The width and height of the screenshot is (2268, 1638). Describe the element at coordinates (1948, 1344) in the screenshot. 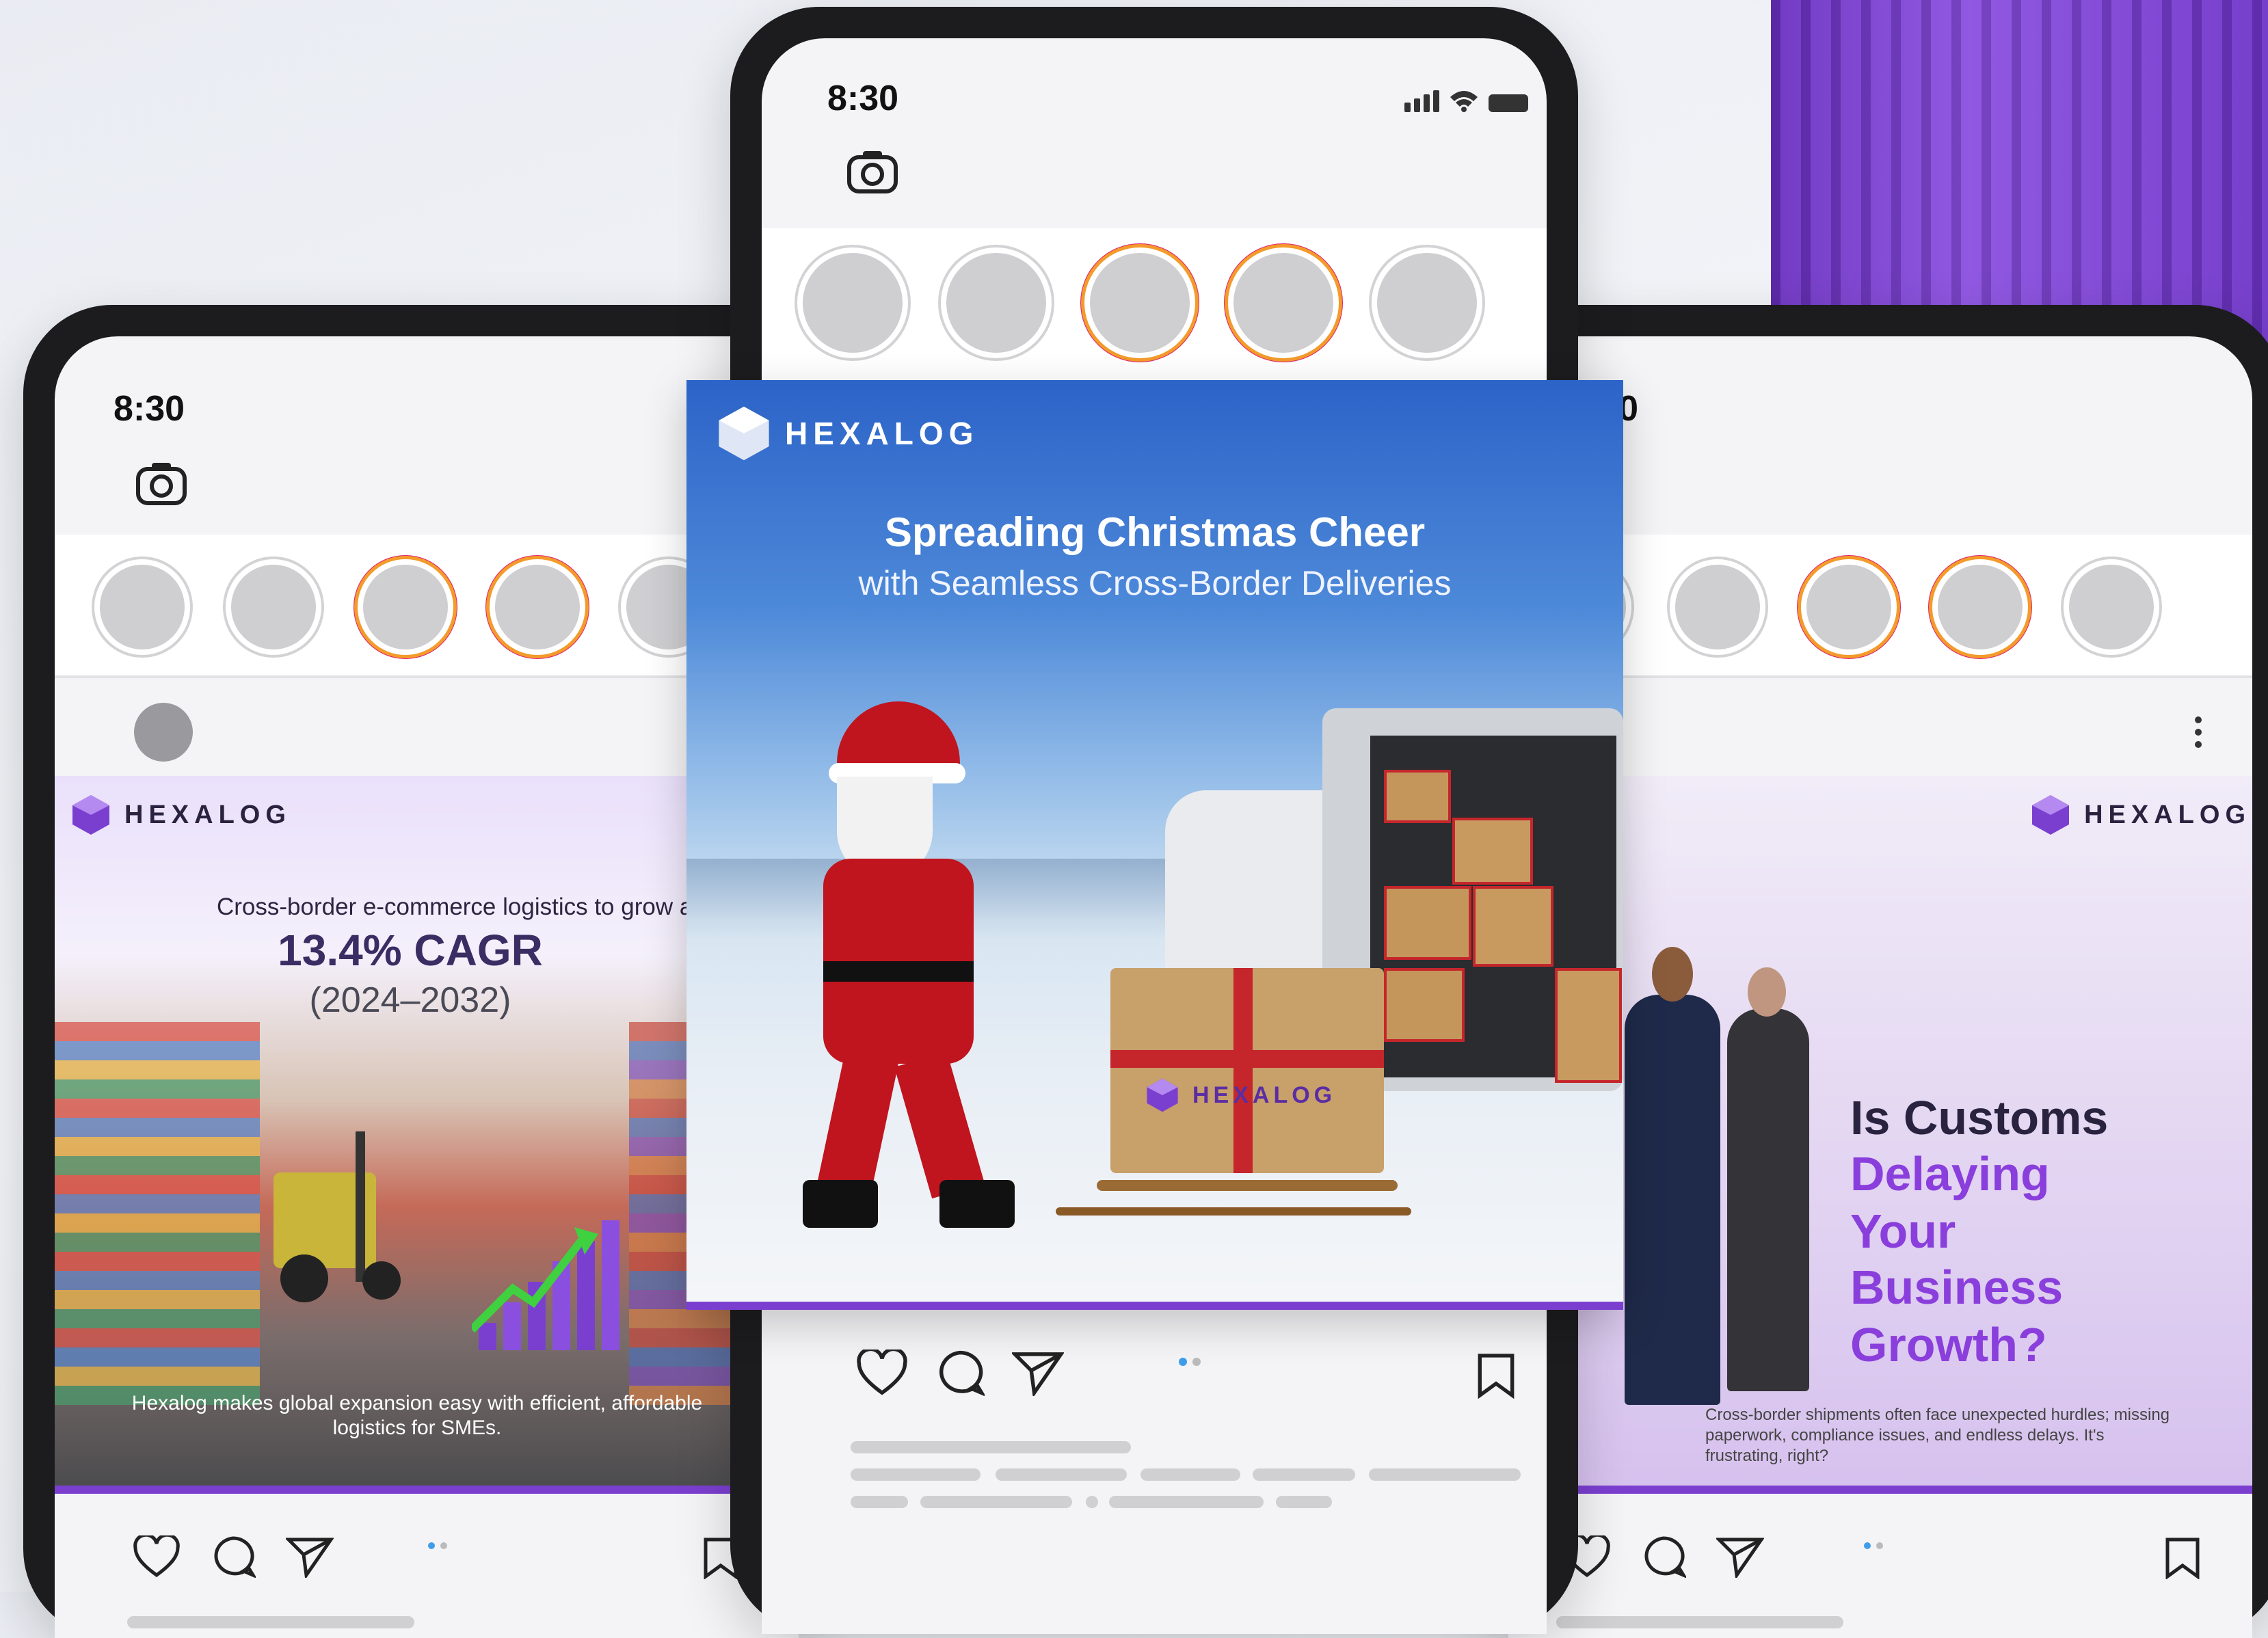

I see `question-line-5: Growth?` at that location.